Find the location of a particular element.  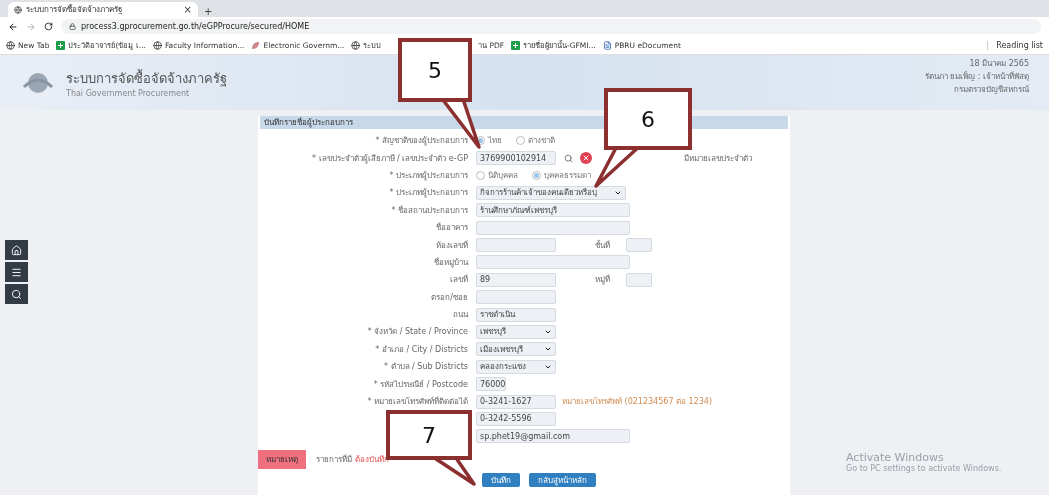

field-label: * อำเภอ / City / Districts is located at coordinates (421, 349).